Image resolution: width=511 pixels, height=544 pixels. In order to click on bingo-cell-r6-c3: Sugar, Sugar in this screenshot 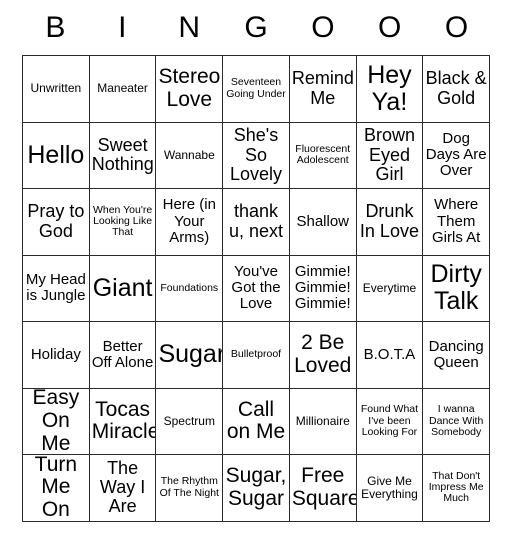, I will do `click(256, 488)`.